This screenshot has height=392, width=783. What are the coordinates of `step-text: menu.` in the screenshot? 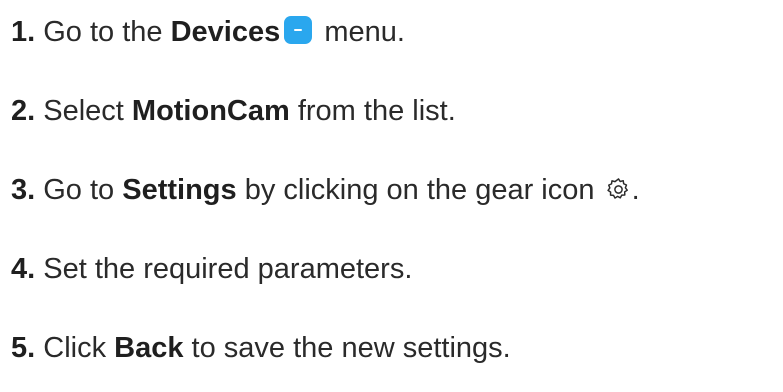 It's located at (360, 32).